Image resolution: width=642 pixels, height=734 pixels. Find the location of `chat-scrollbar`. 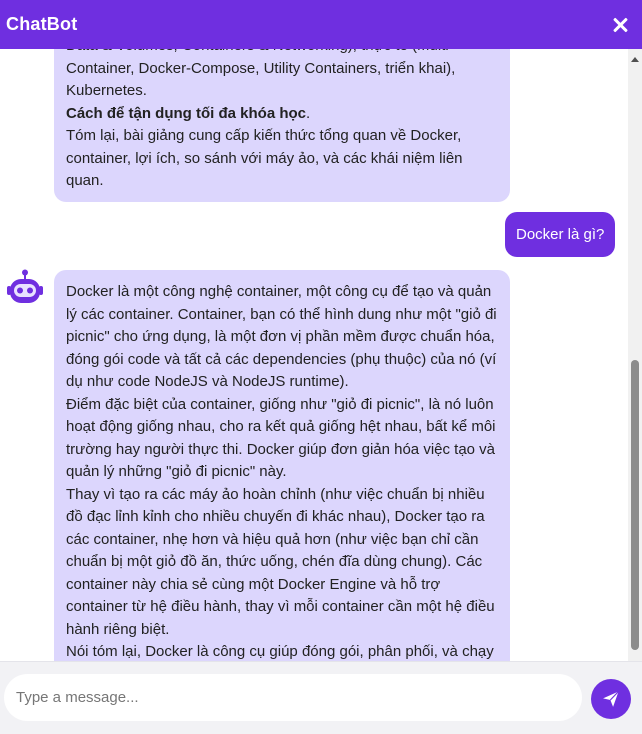

chat-scrollbar is located at coordinates (635, 355).